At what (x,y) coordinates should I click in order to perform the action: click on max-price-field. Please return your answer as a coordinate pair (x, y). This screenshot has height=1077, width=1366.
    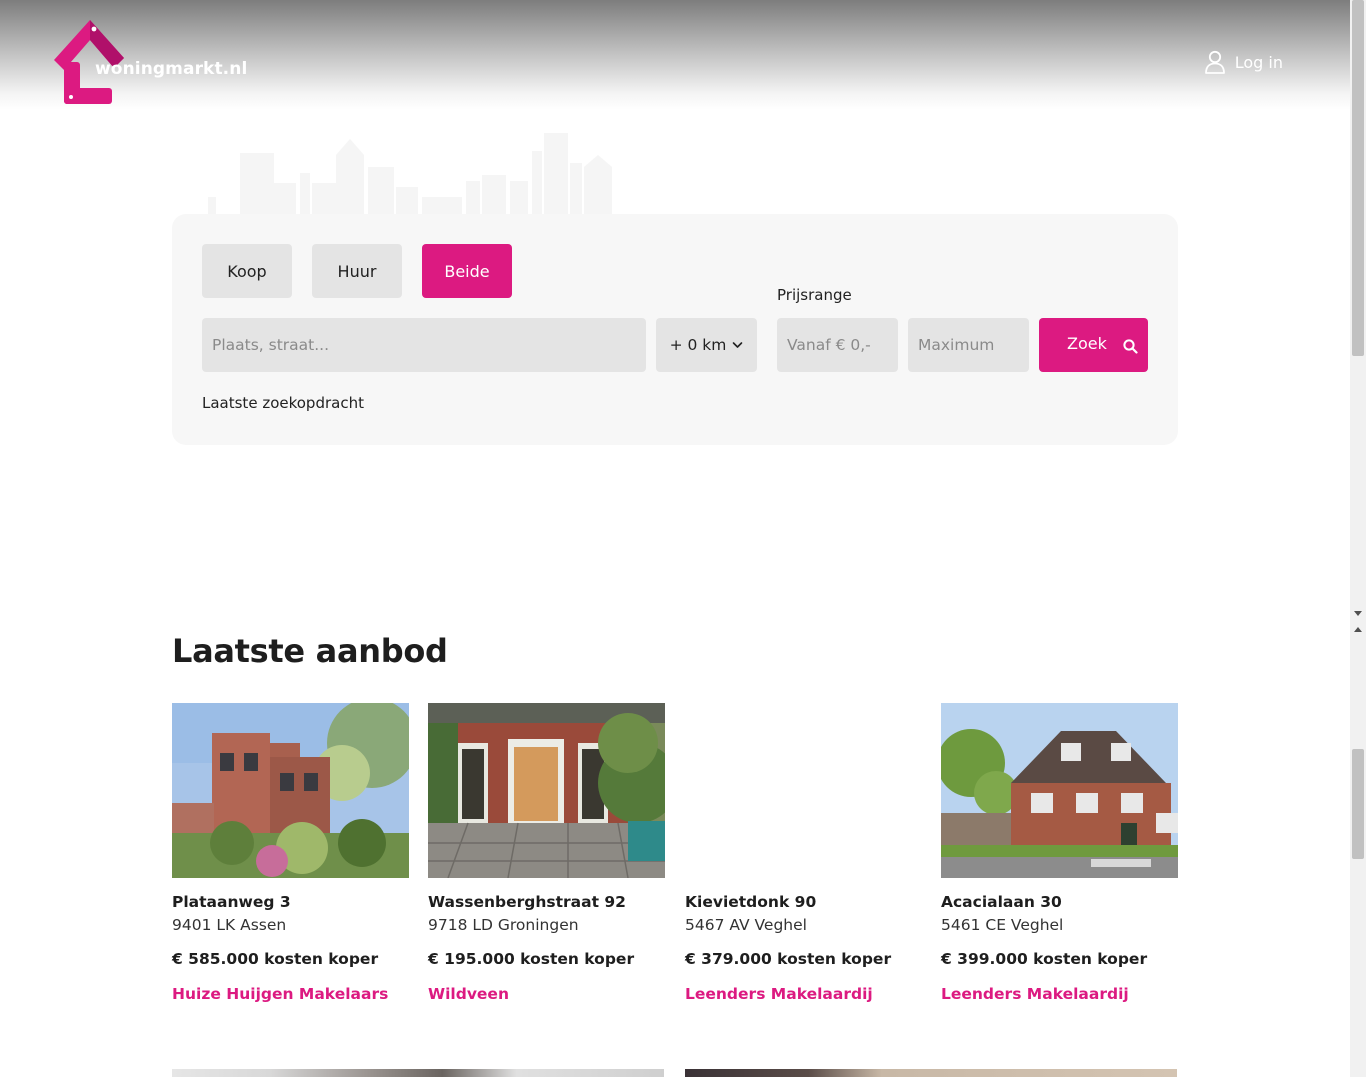
    Looking at the image, I should click on (968, 345).